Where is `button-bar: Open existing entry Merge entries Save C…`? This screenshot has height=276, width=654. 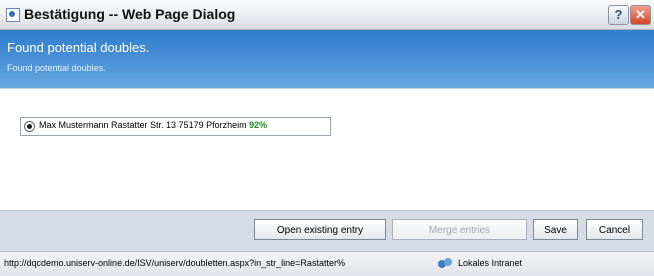 button-bar: Open existing entry Merge entries Save C… is located at coordinates (327, 230).